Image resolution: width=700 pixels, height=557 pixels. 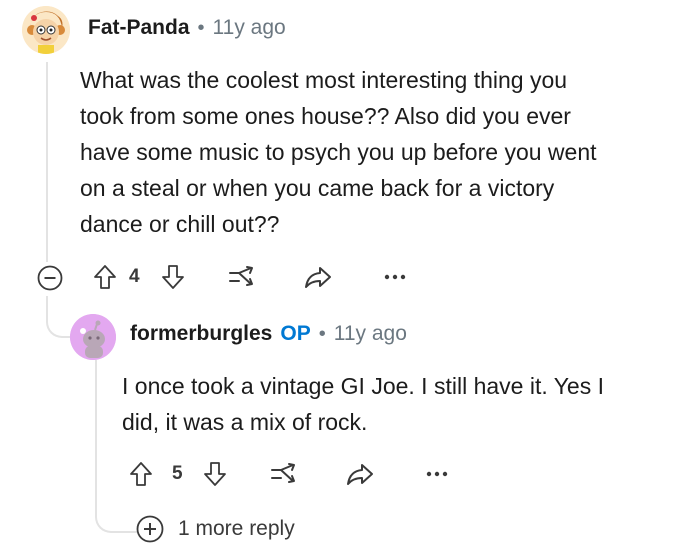 I want to click on op-badge: OP, so click(x=295, y=333).